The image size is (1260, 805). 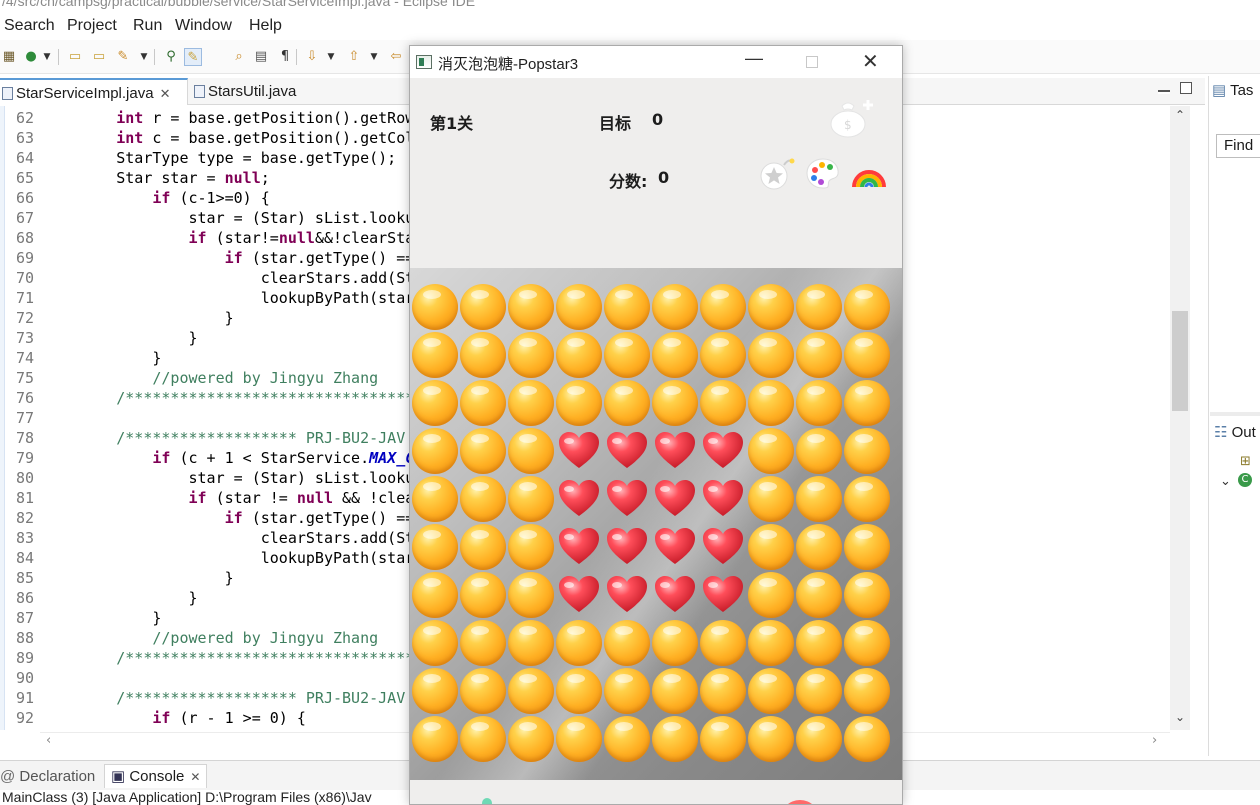 What do you see at coordinates (1245, 461) in the screenshot?
I see `package-icon: ⊞` at bounding box center [1245, 461].